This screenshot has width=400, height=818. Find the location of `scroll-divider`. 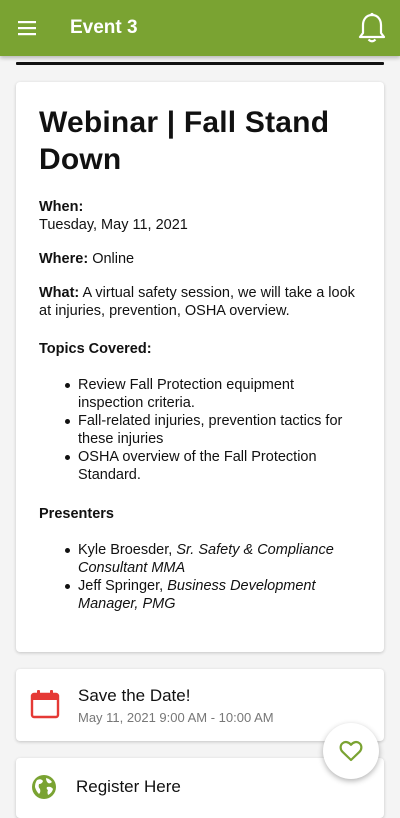

scroll-divider is located at coordinates (200, 63).